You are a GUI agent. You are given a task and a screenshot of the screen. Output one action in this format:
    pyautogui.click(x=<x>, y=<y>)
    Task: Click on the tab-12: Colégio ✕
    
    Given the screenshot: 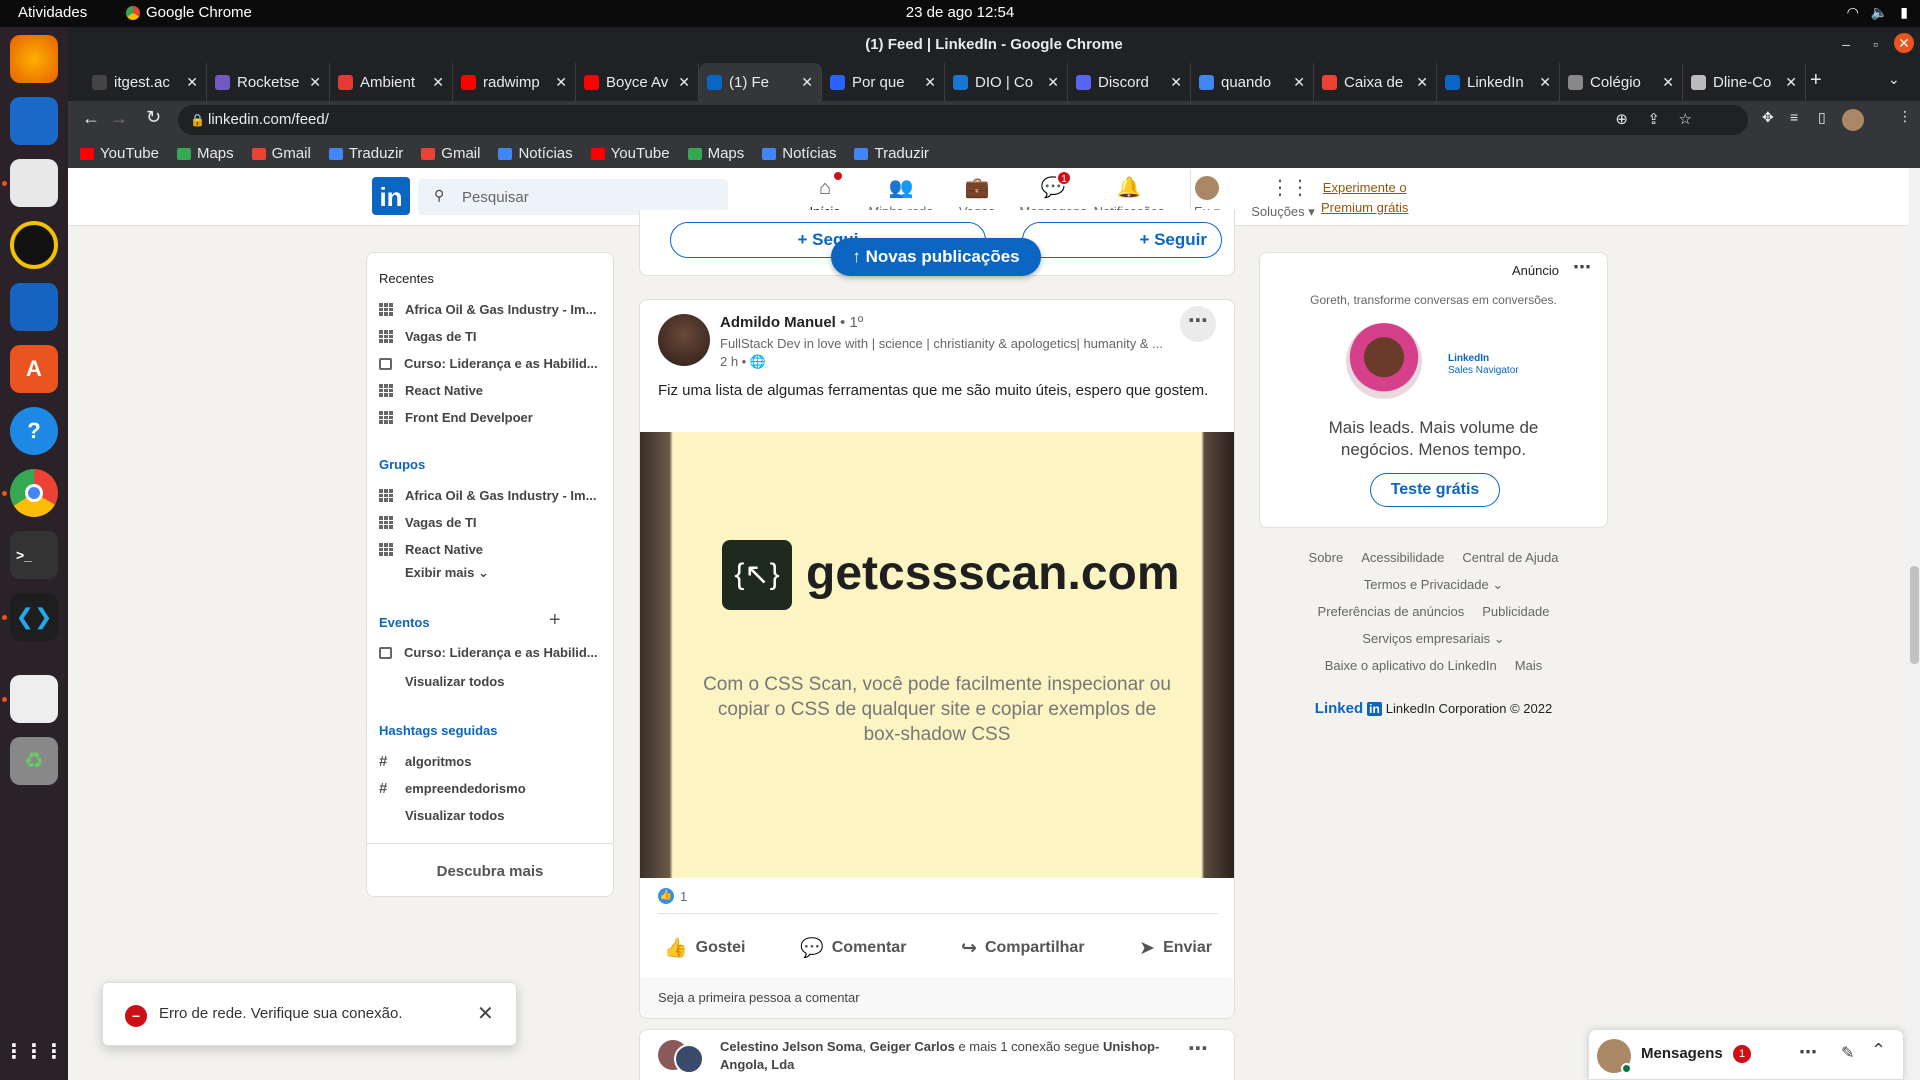 What is the action you would take?
    pyautogui.click(x=1621, y=82)
    